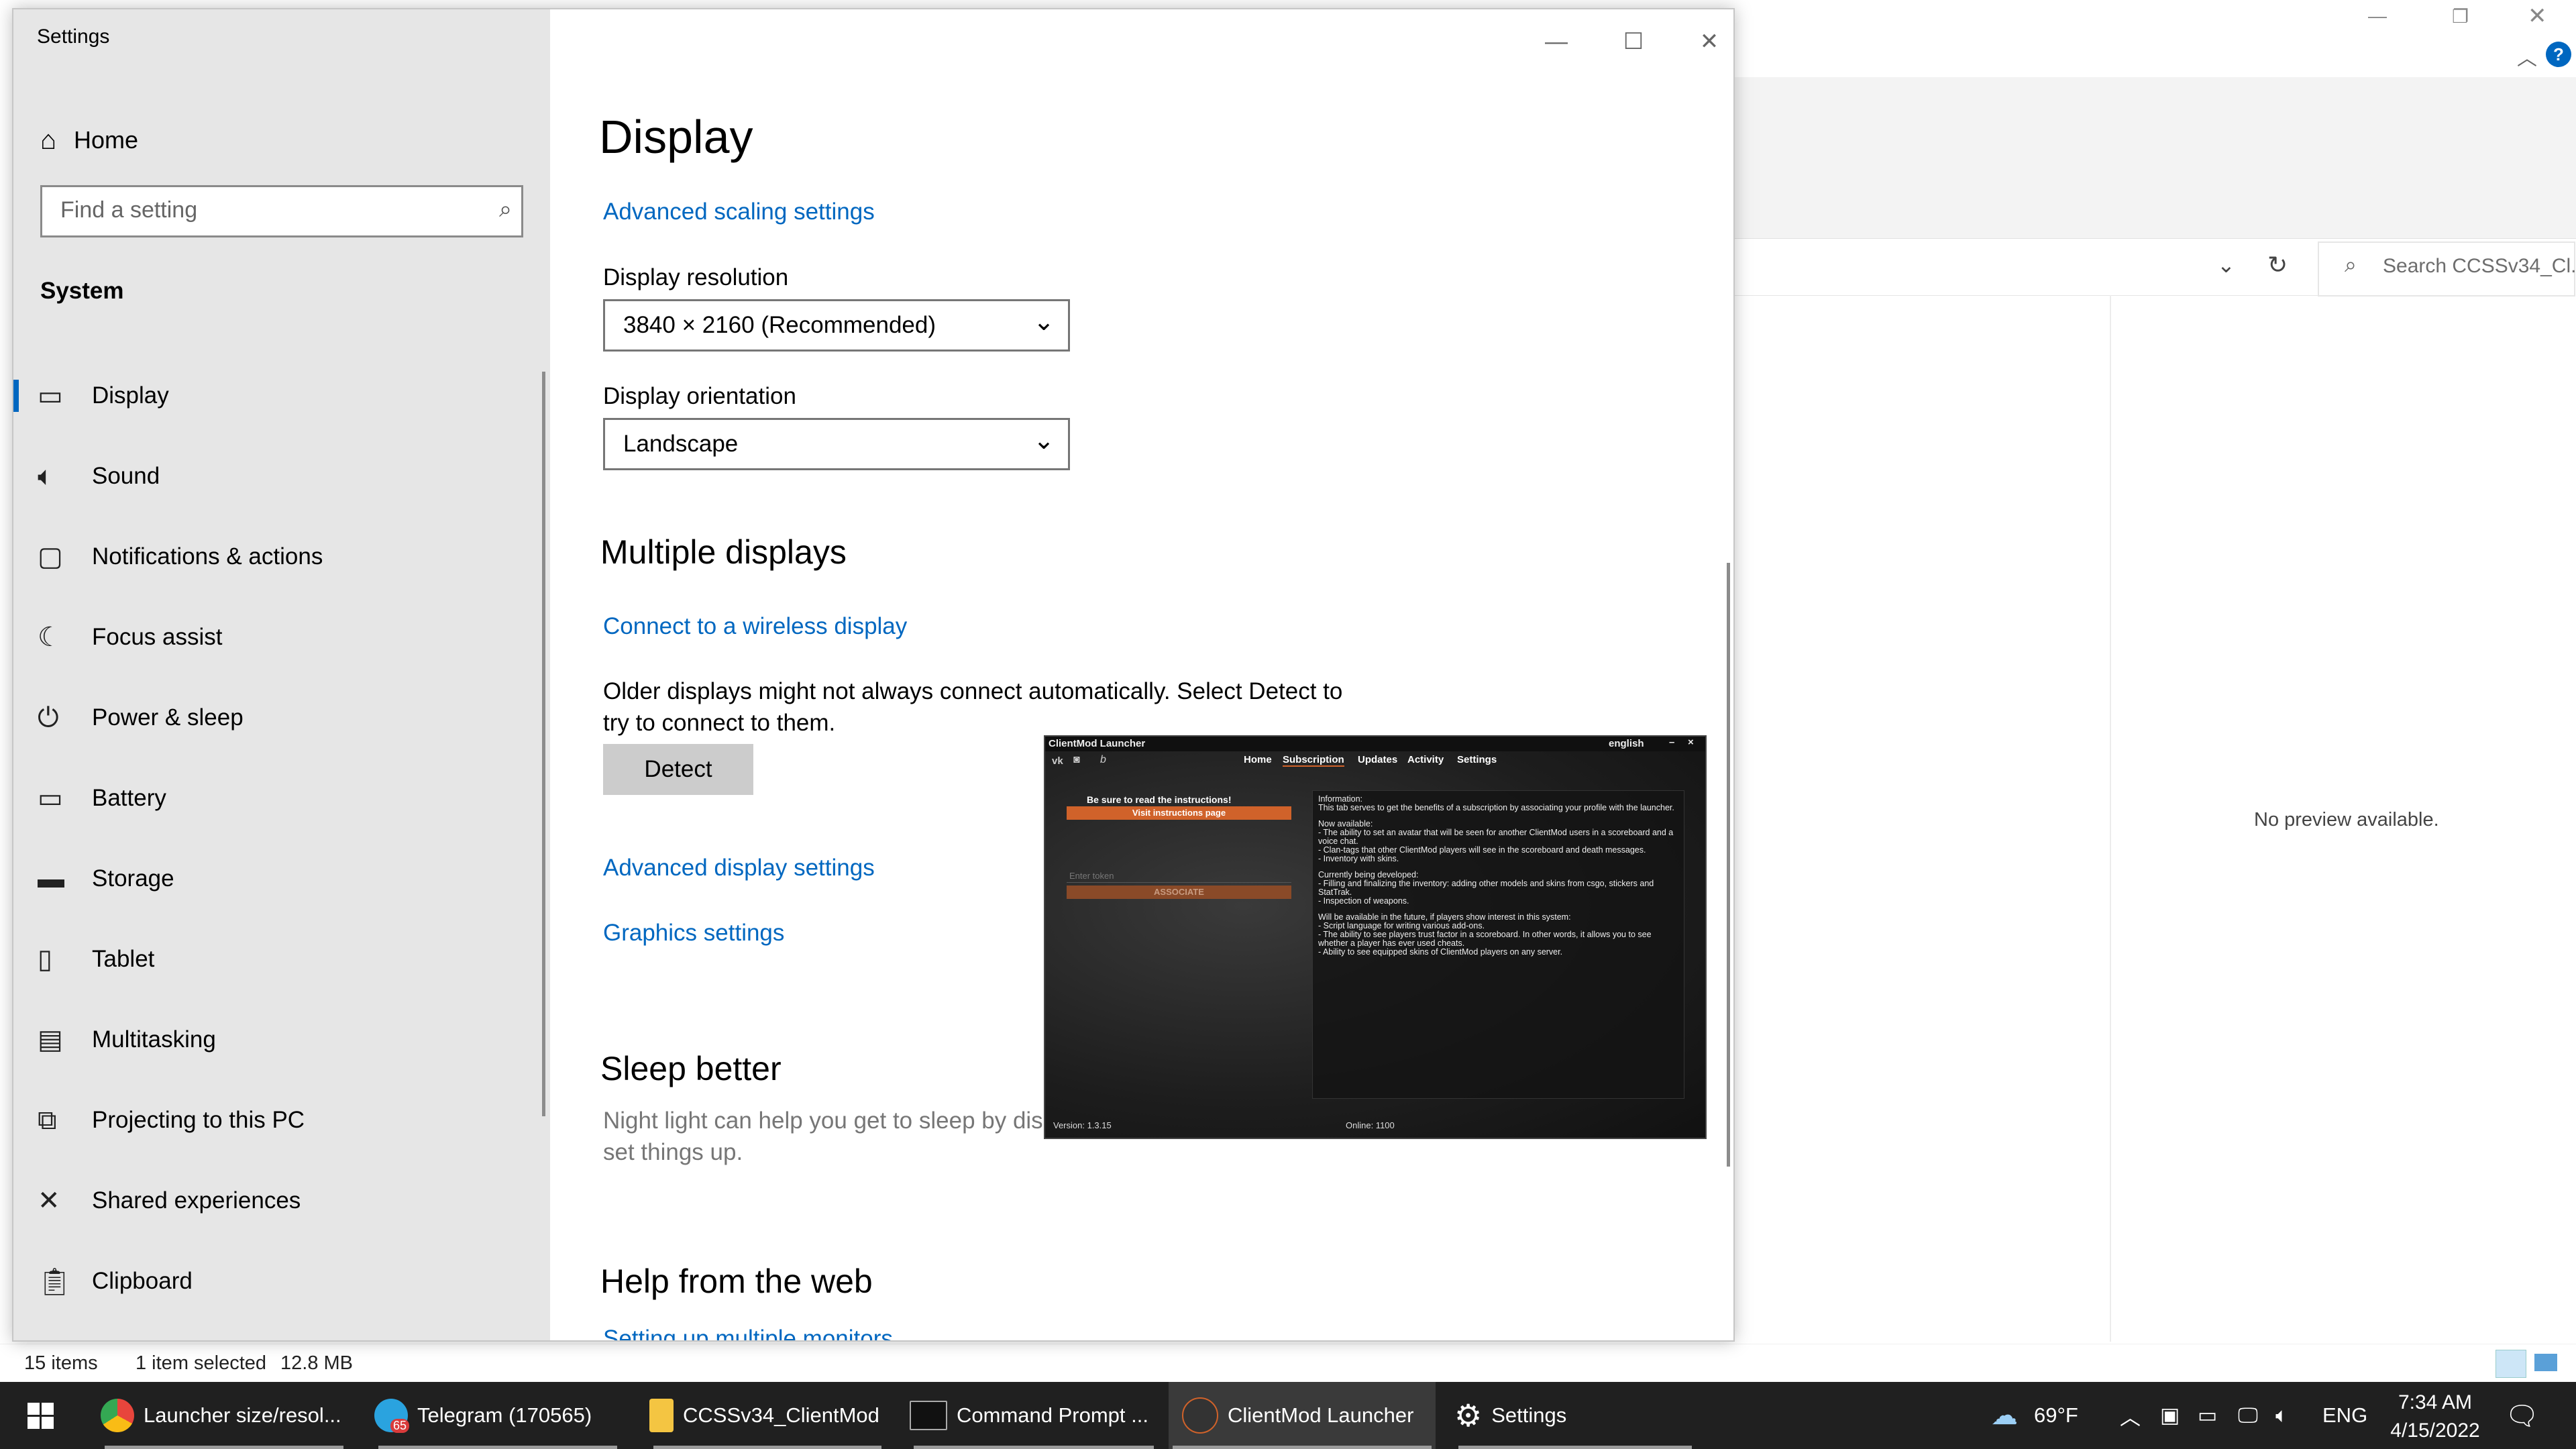  What do you see at coordinates (2226, 265) in the screenshot?
I see `chevron-down-icon: ⌄` at bounding box center [2226, 265].